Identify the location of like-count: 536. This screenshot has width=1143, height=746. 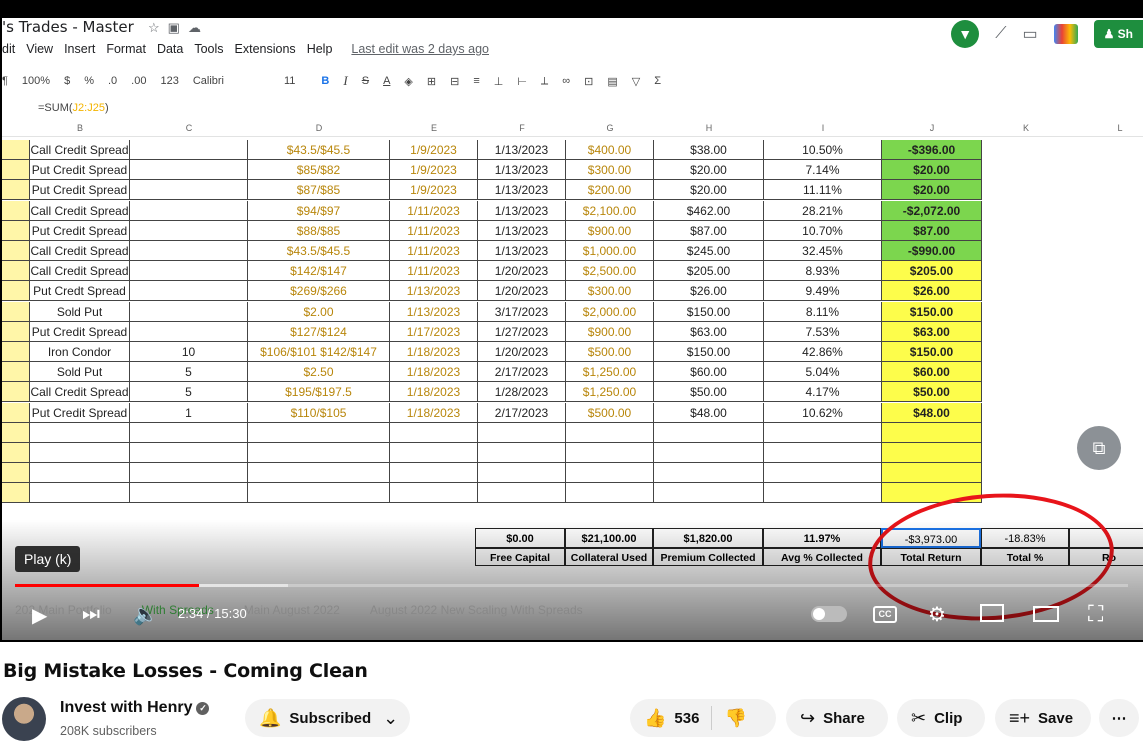
(686, 718).